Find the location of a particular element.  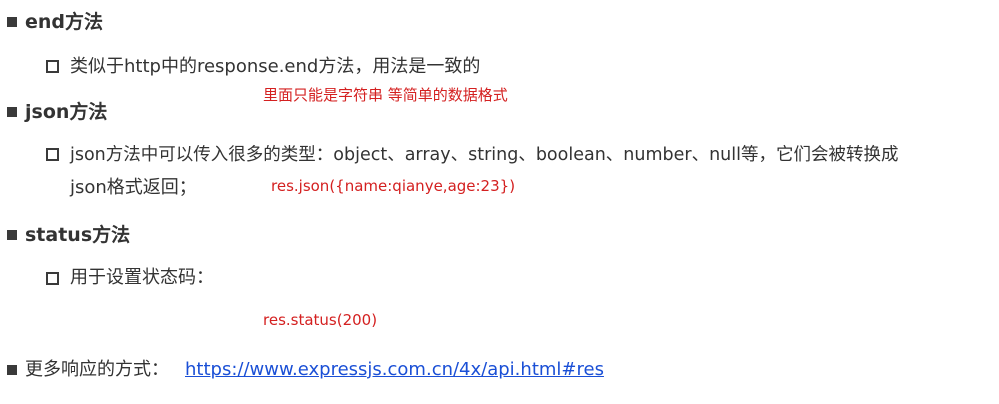

section-item-status: 用于设置状态码： is located at coordinates (142, 277).